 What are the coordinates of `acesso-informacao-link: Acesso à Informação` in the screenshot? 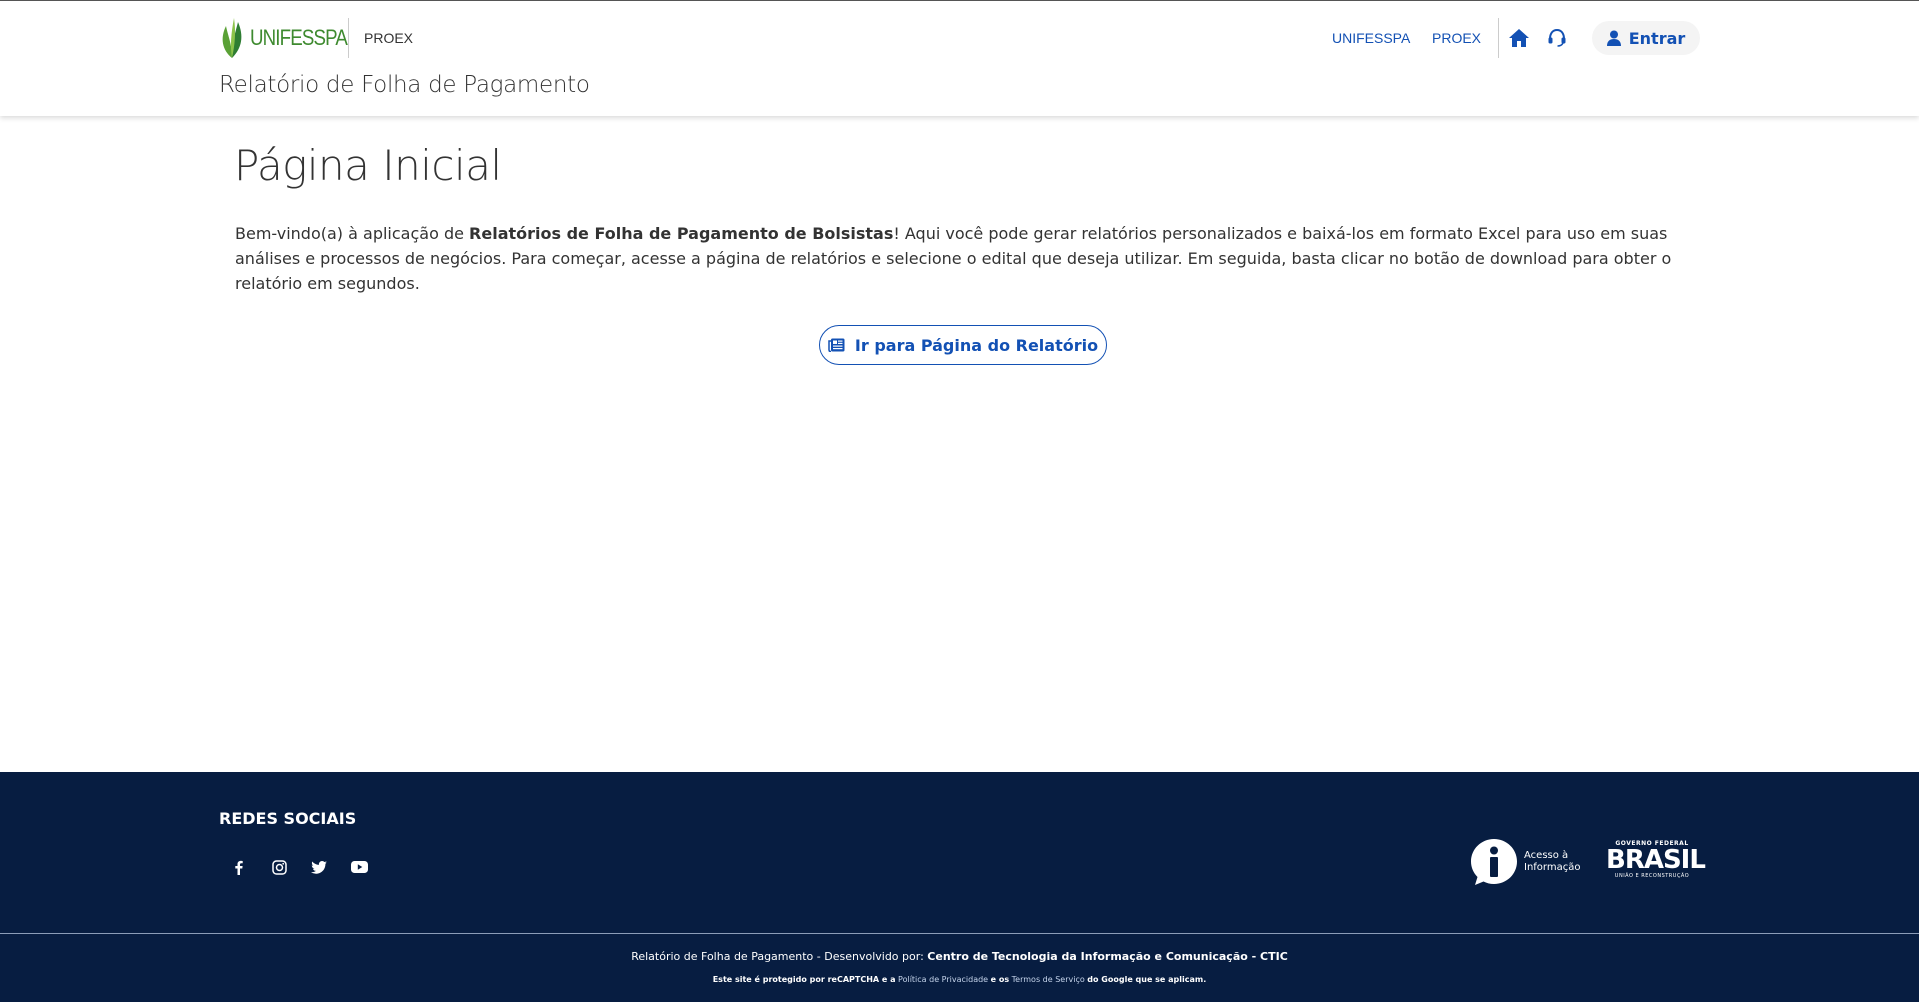 It's located at (1525, 862).